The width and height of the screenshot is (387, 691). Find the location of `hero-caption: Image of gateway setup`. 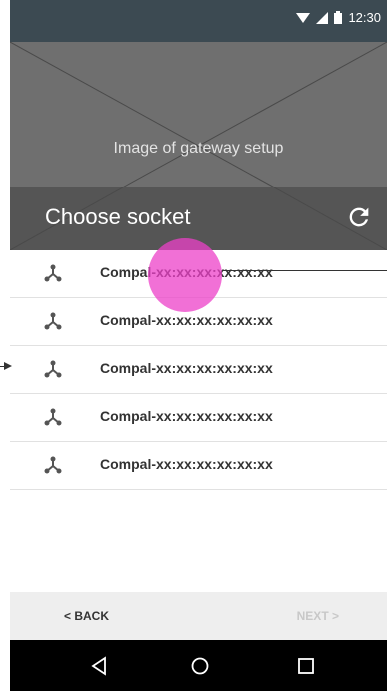

hero-caption: Image of gateway setup is located at coordinates (198, 148).